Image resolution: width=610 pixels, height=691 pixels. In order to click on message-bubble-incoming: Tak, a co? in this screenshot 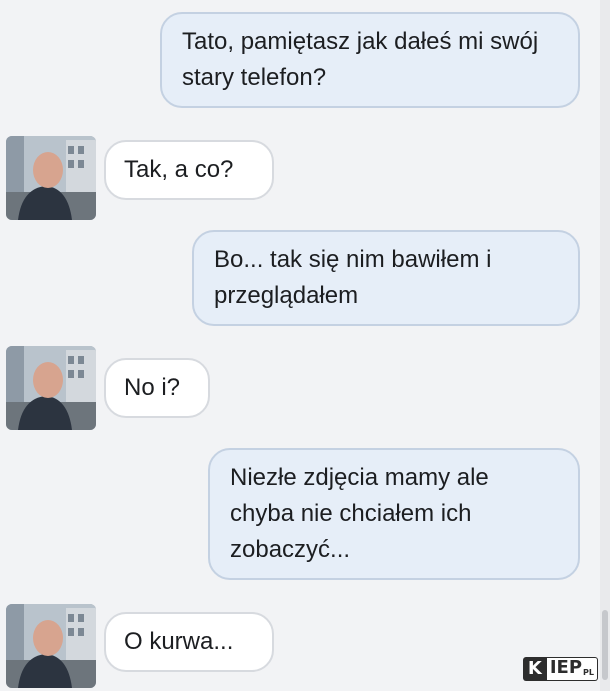, I will do `click(189, 170)`.